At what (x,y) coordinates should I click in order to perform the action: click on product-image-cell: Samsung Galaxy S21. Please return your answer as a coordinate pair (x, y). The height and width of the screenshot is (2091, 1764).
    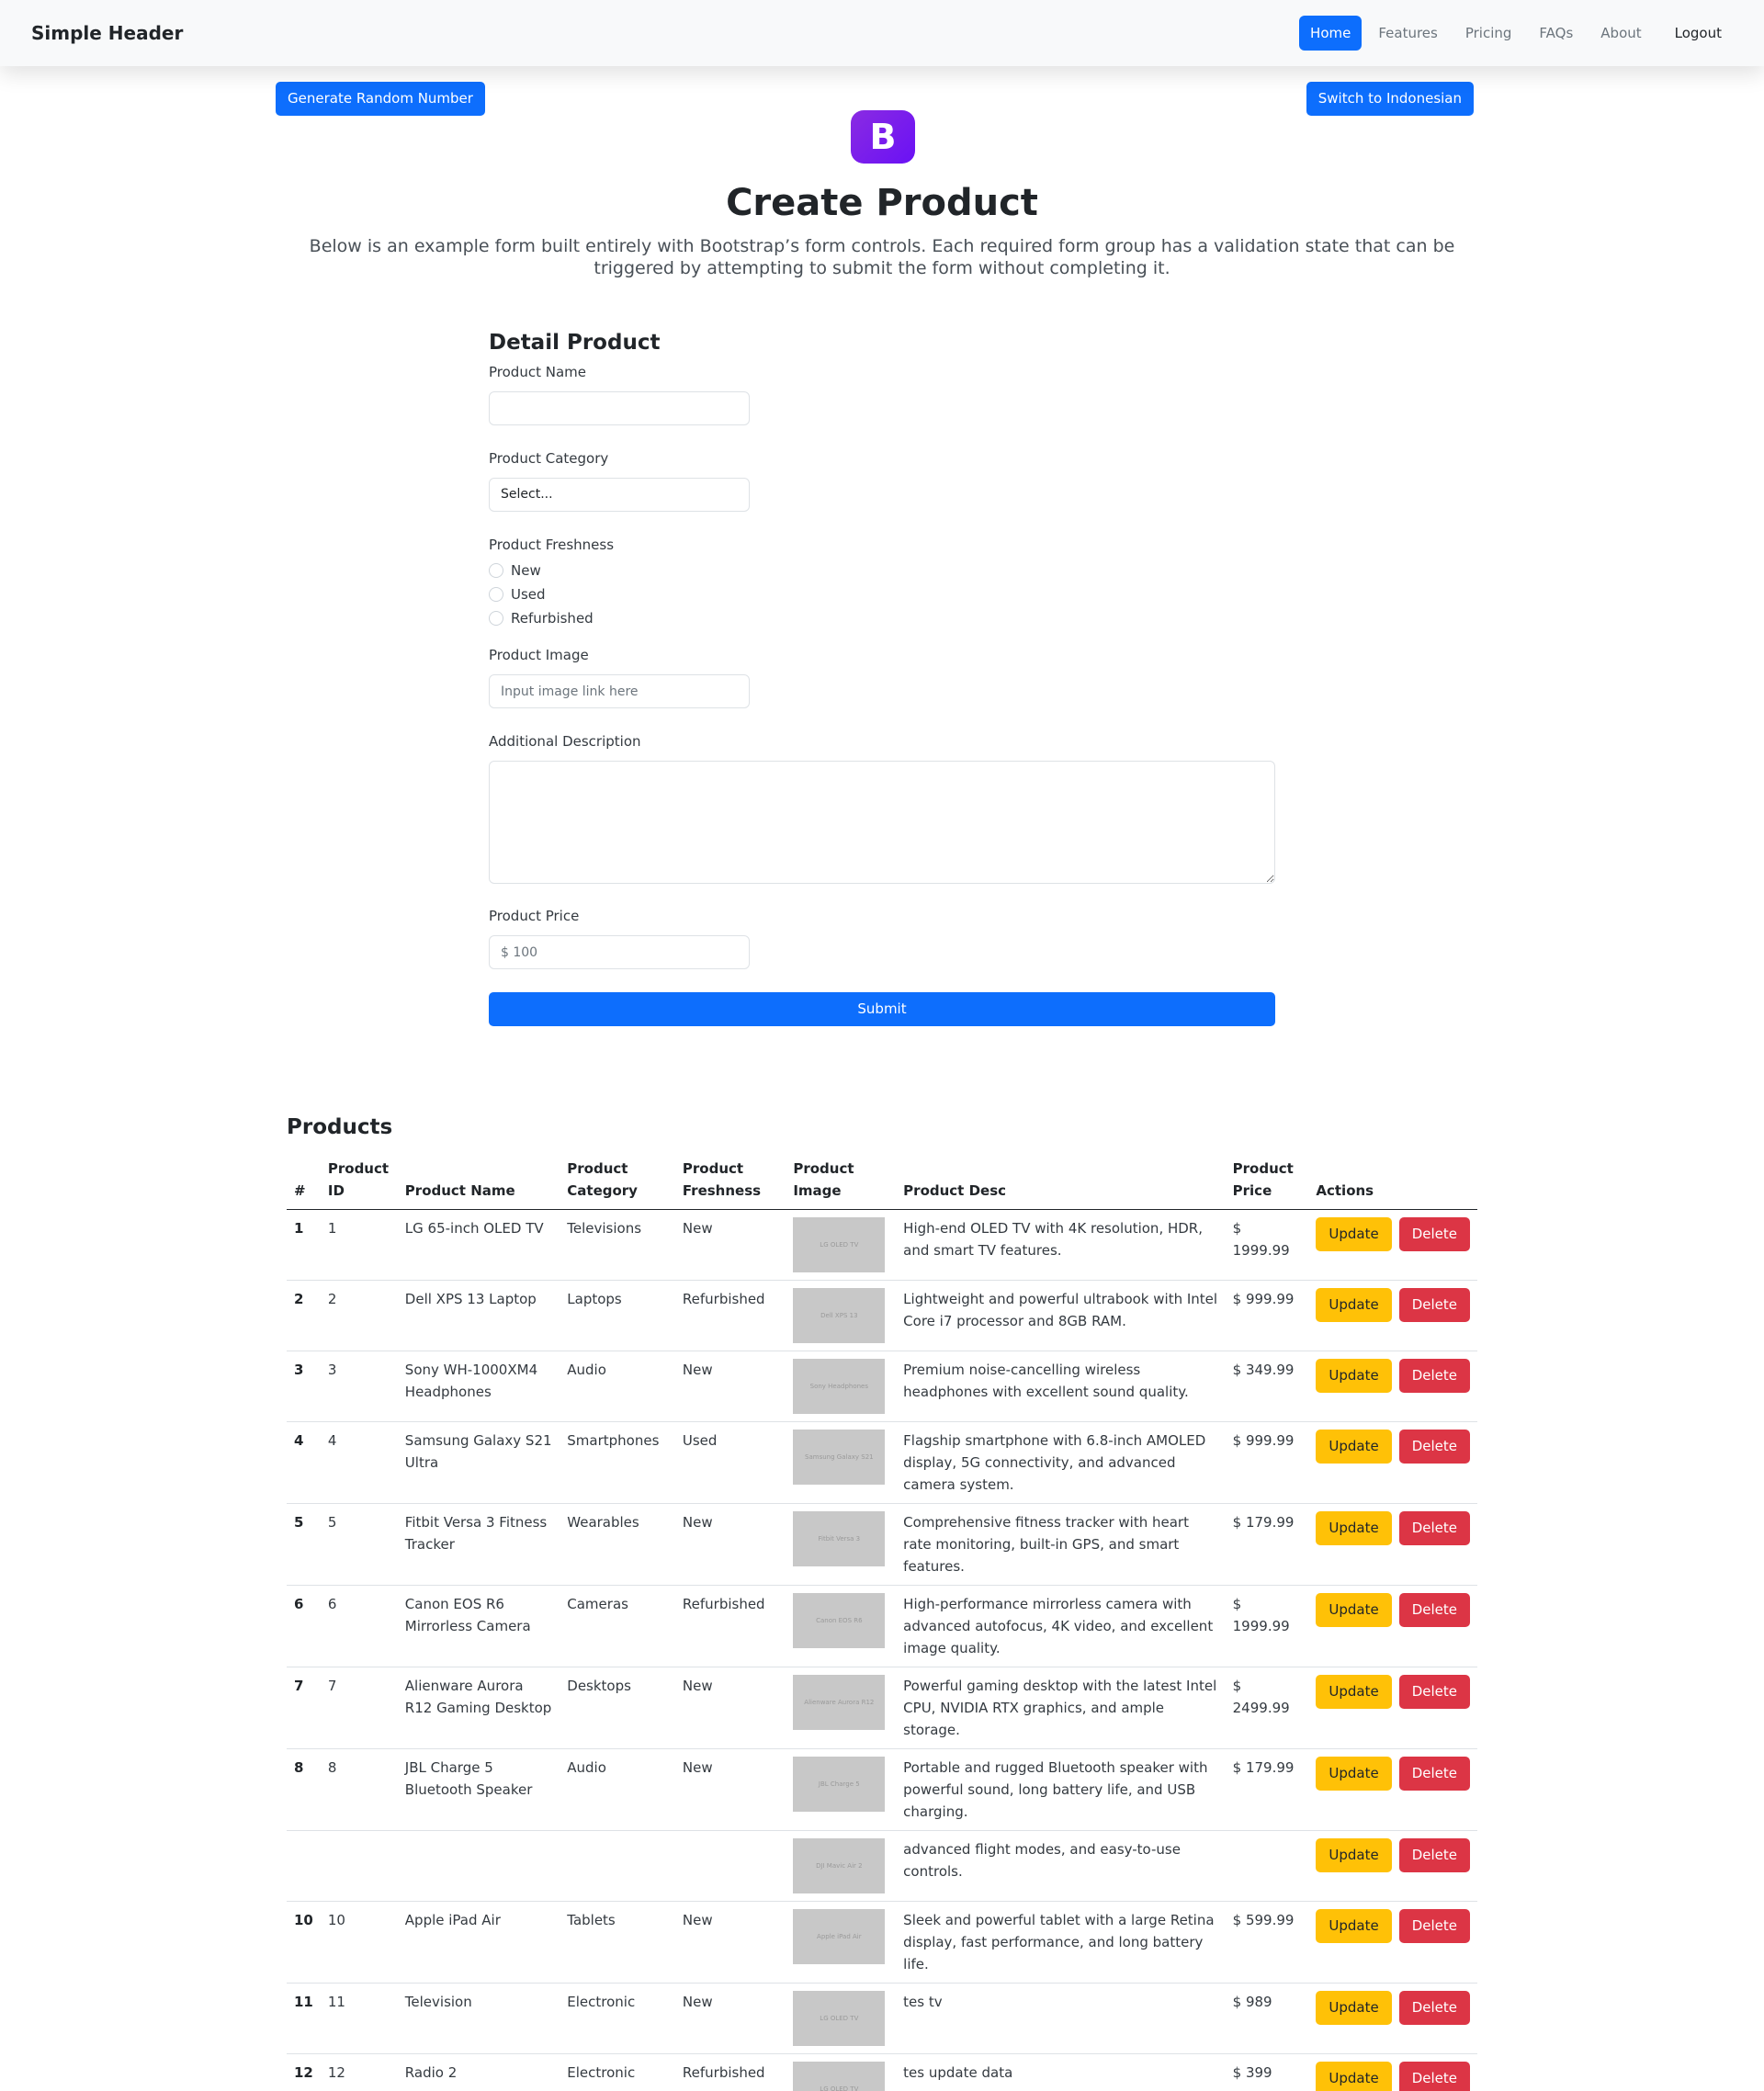
    Looking at the image, I should click on (842, 1462).